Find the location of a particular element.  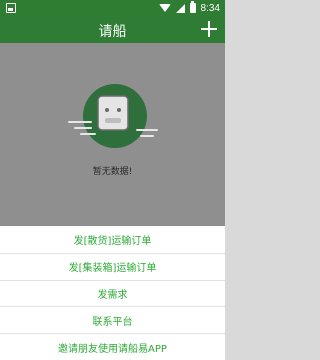

app-bar: 请船 is located at coordinates (112, 29).